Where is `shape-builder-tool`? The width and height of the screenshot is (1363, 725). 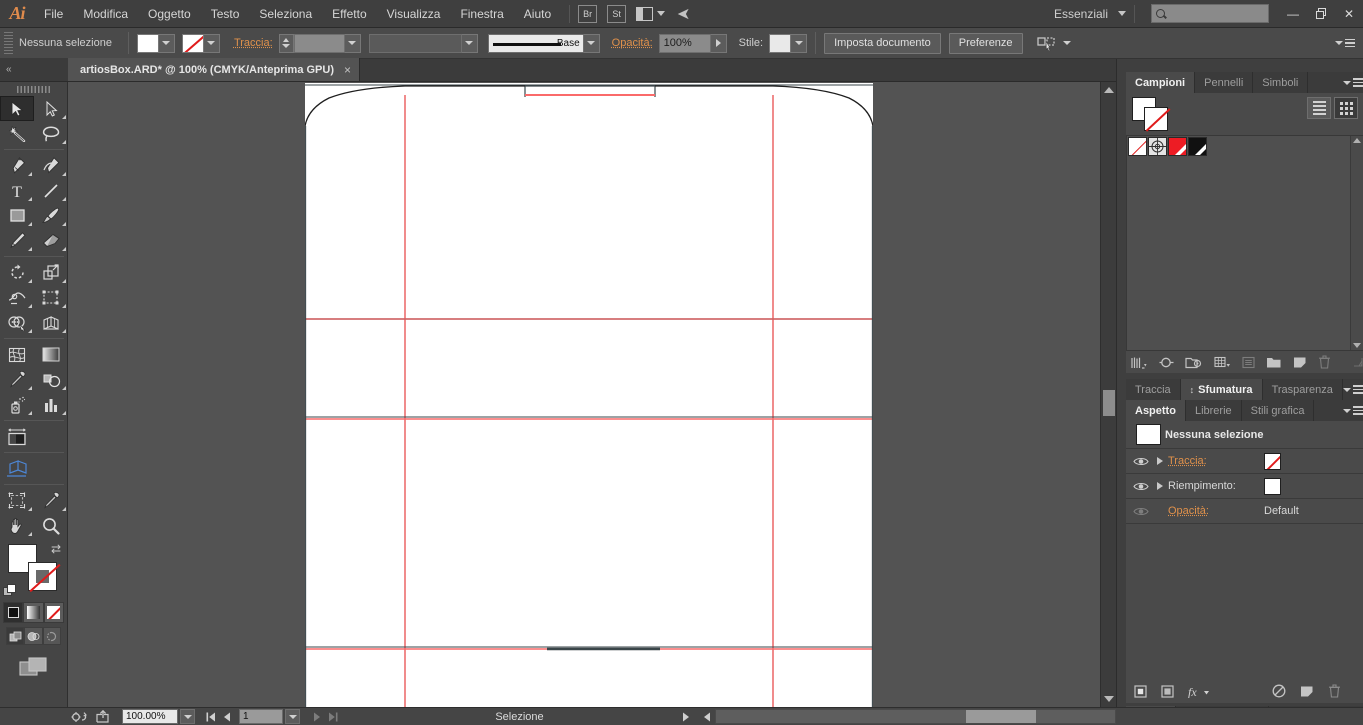
shape-builder-tool is located at coordinates (17, 322).